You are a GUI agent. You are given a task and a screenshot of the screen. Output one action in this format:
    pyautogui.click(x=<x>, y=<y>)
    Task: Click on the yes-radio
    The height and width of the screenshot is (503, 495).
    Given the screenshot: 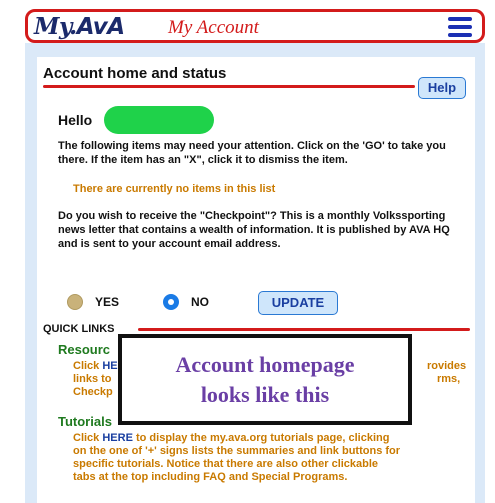 What is the action you would take?
    pyautogui.click(x=75, y=302)
    